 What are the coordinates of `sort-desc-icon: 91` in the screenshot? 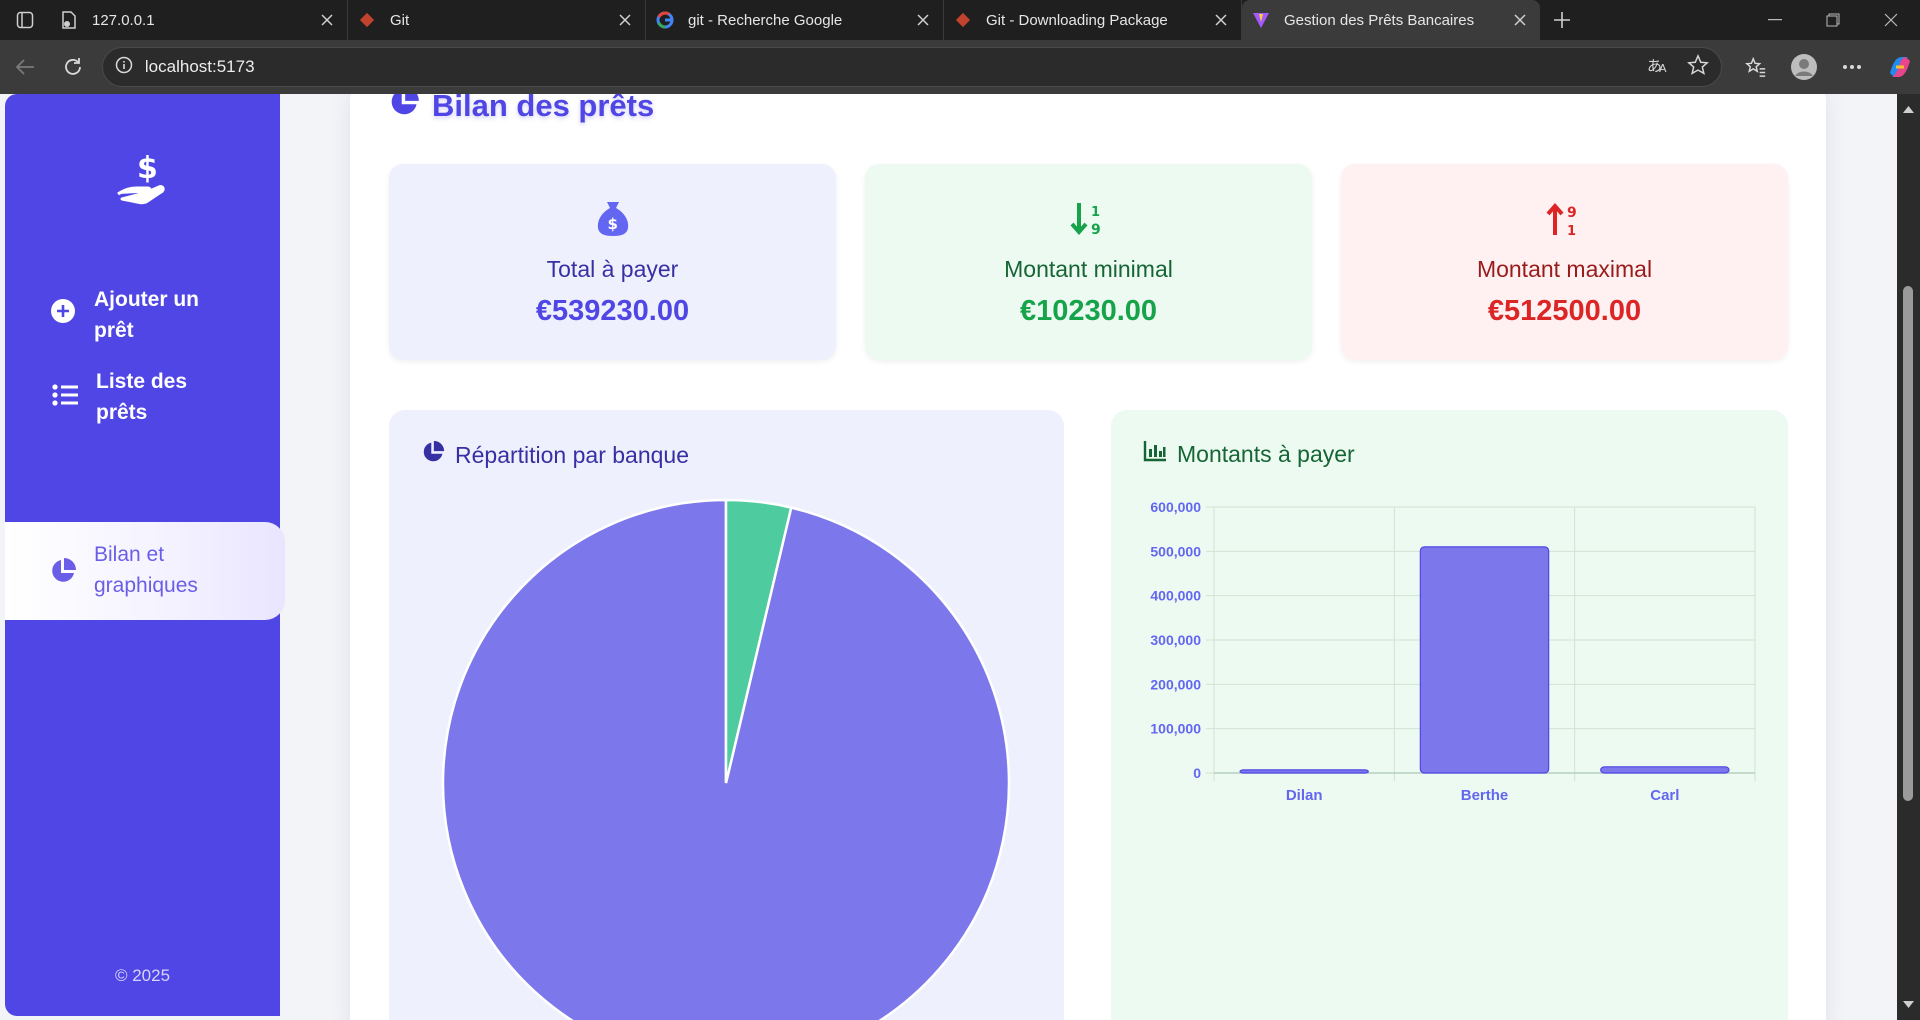 It's located at (1565, 219).